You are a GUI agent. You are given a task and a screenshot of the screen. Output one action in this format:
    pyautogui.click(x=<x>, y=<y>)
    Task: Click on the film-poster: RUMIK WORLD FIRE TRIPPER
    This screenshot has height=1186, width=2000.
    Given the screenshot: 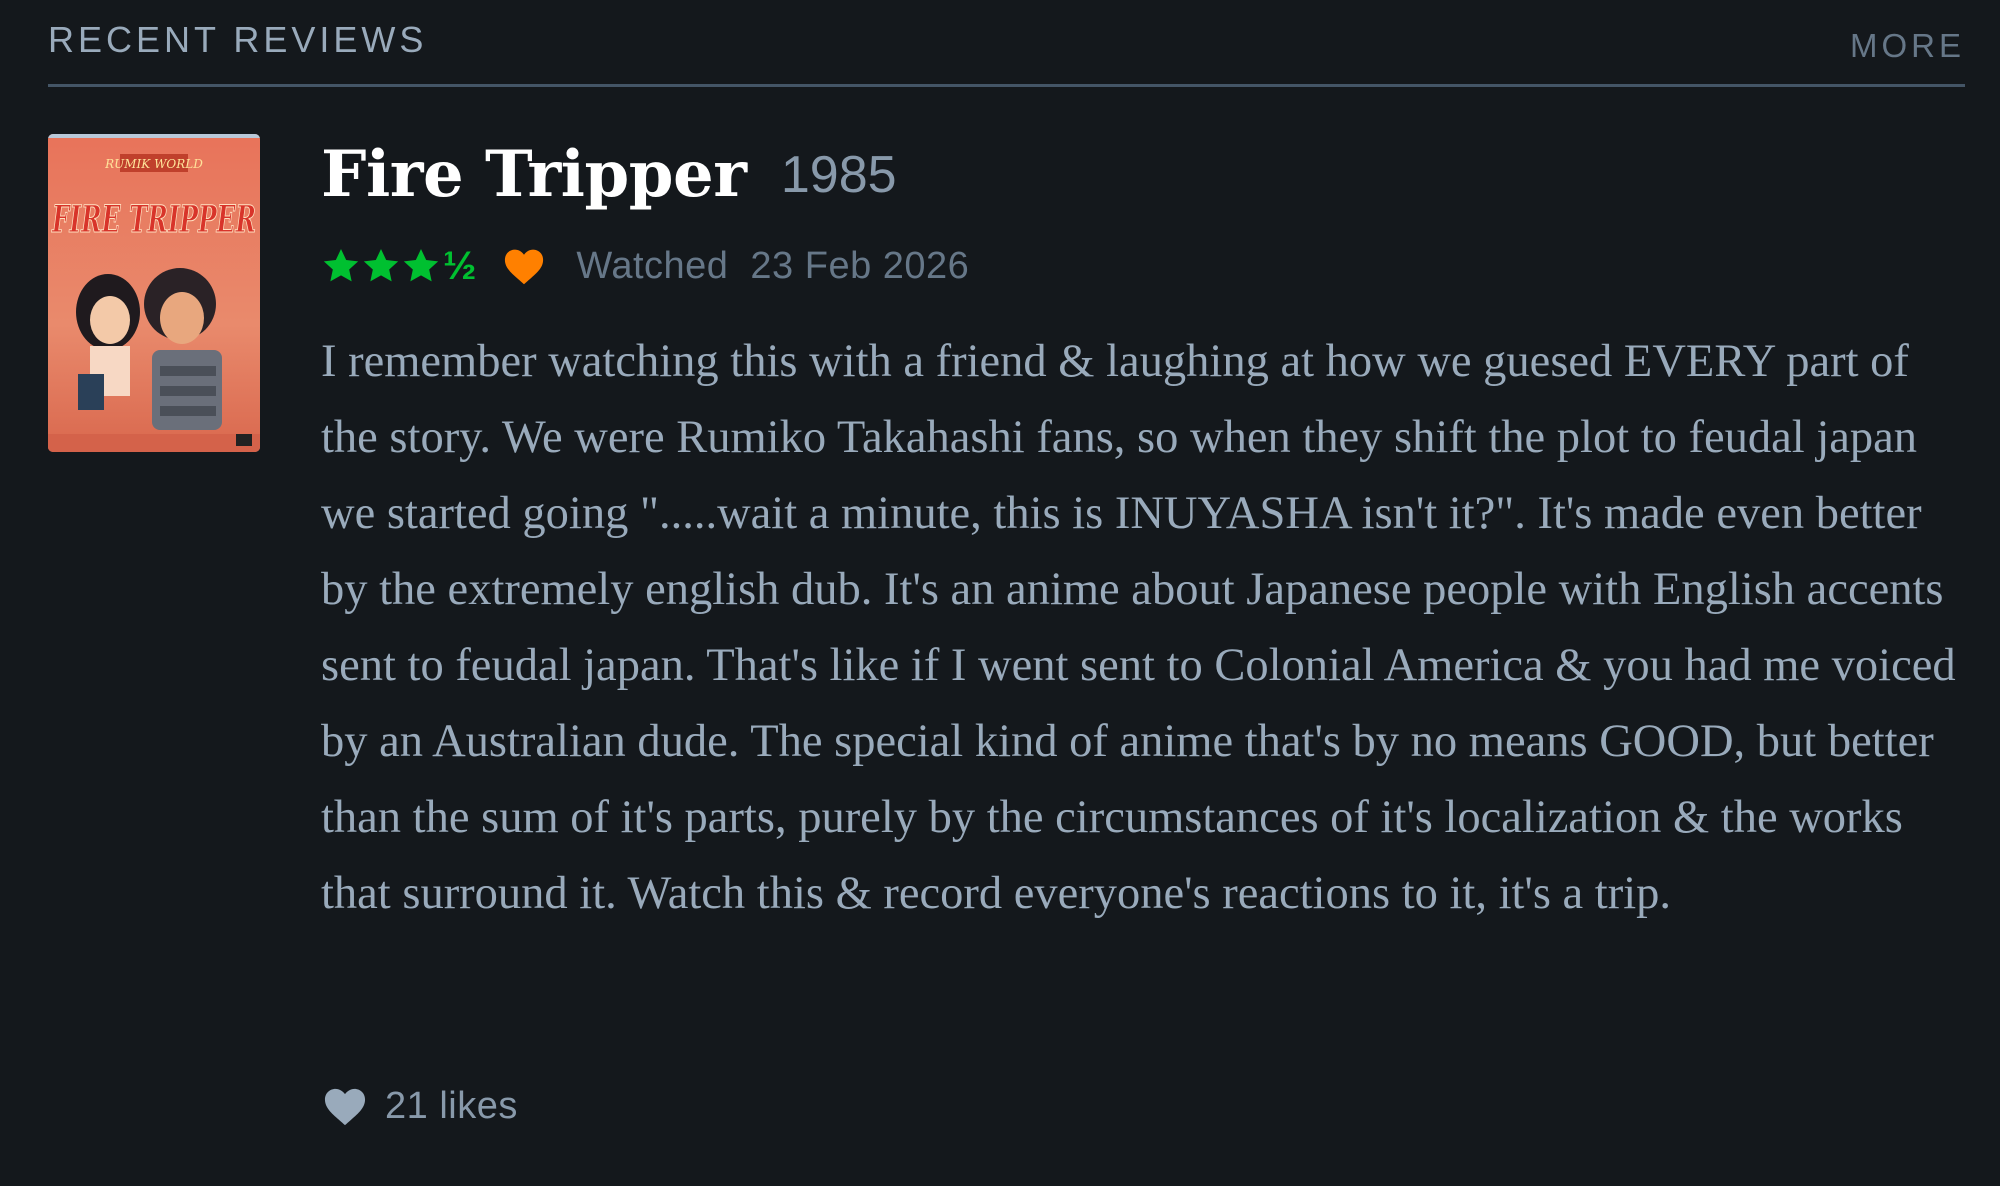 What is the action you would take?
    pyautogui.click(x=154, y=293)
    